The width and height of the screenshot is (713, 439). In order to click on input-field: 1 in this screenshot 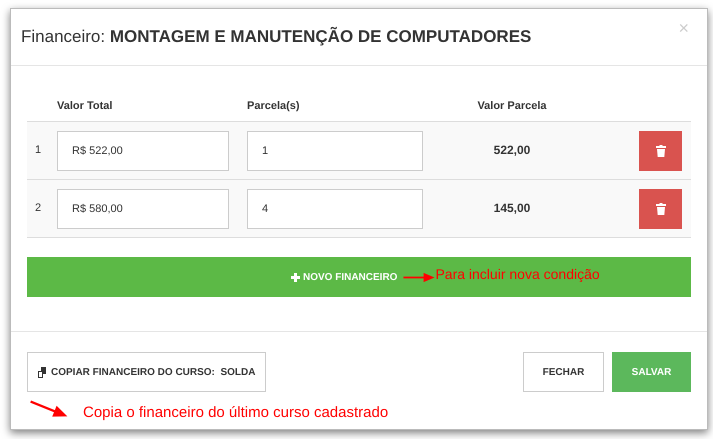, I will do `click(335, 150)`.